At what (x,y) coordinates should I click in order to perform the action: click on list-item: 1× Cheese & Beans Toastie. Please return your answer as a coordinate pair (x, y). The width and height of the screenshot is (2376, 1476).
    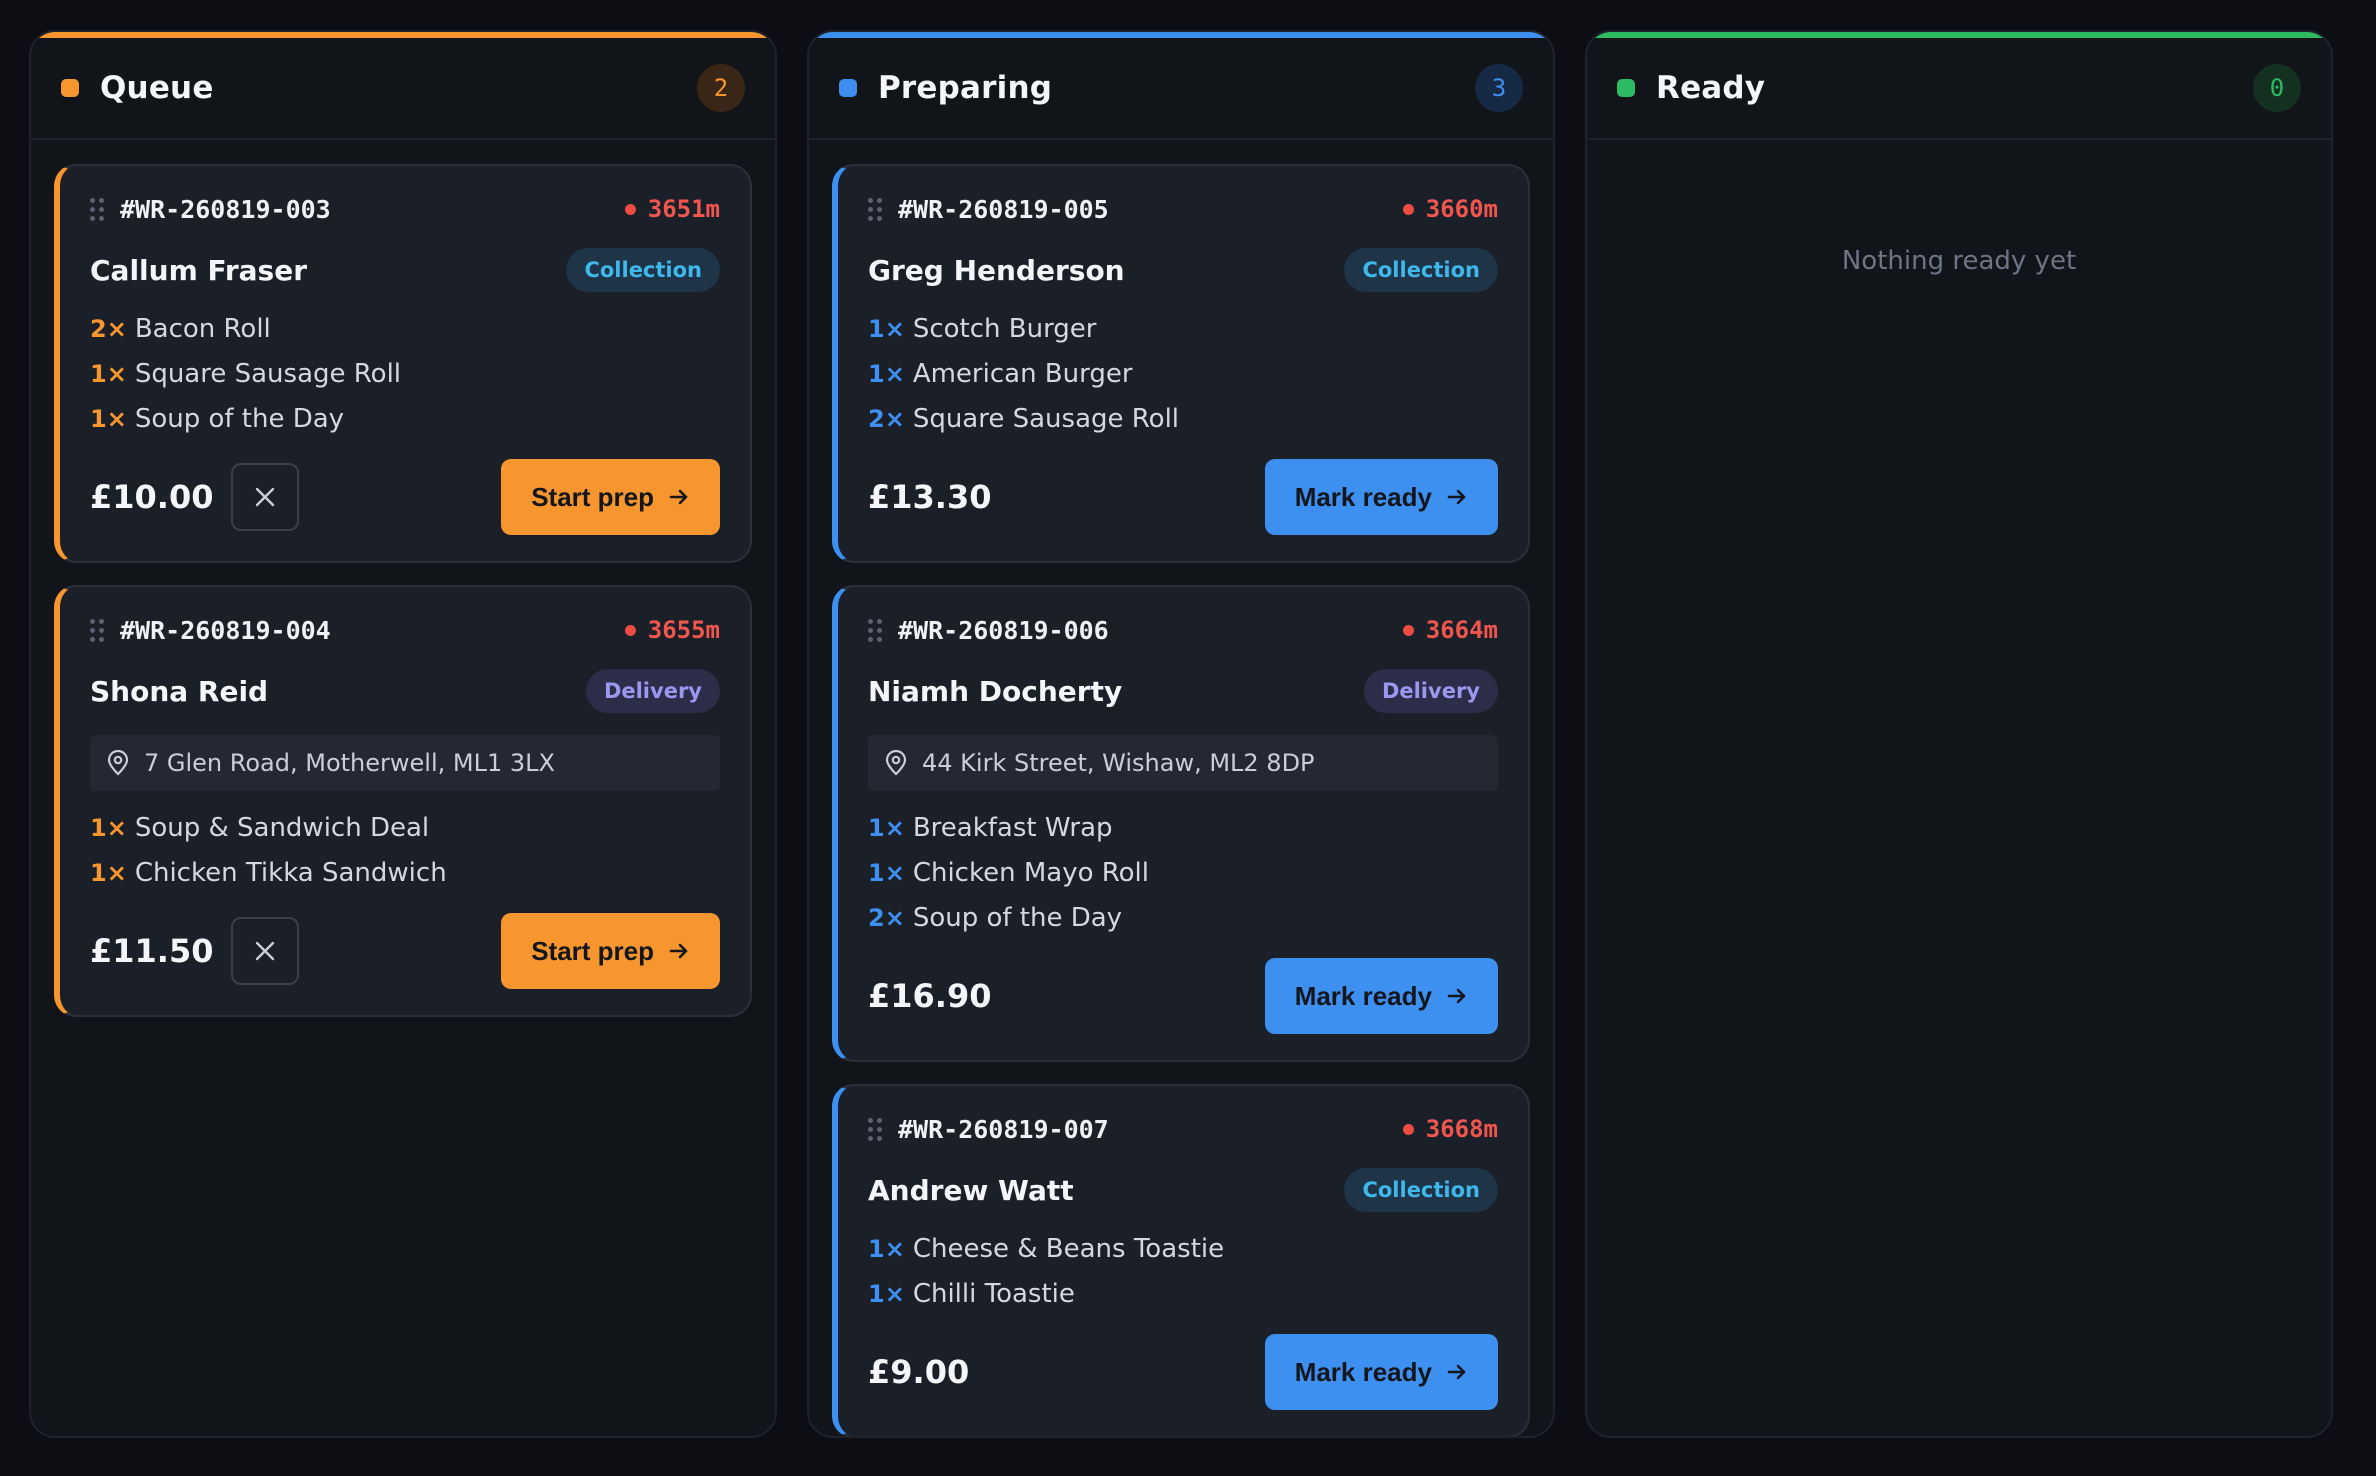
    Looking at the image, I should click on (1183, 1248).